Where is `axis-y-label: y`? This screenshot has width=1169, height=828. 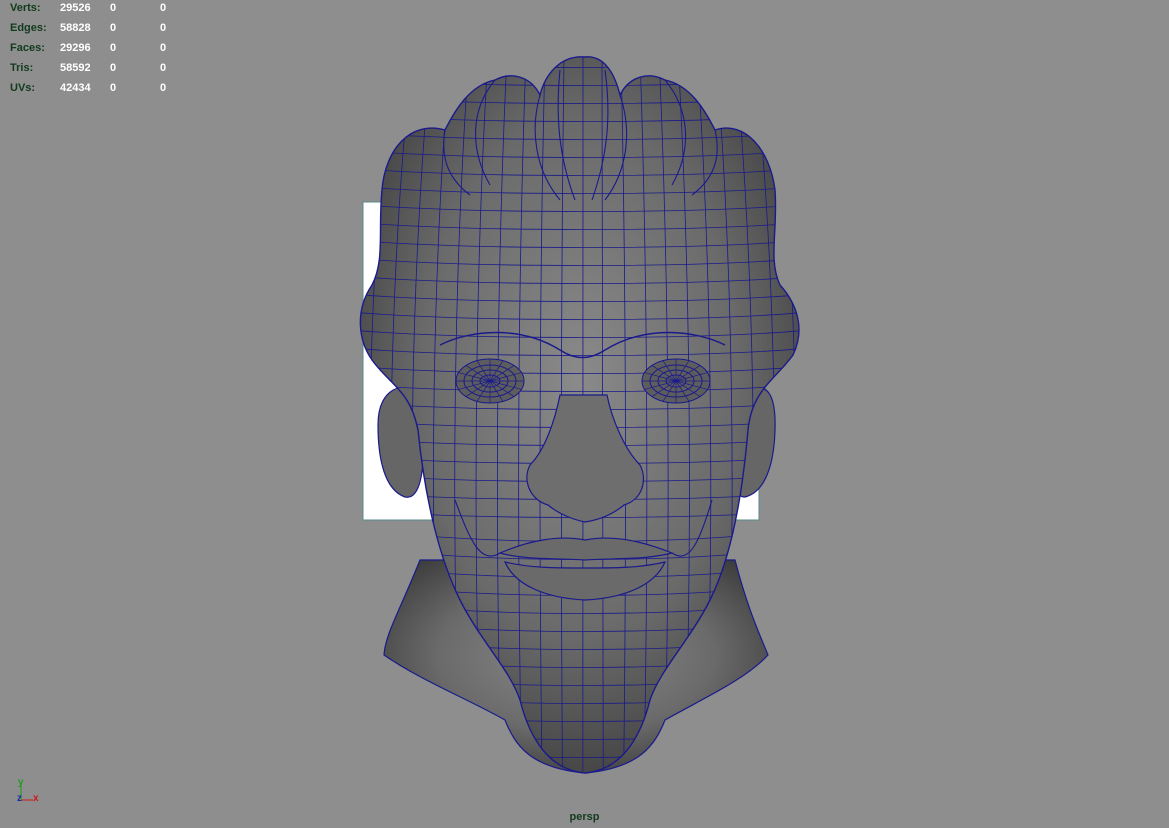 axis-y-label: y is located at coordinates (21, 782).